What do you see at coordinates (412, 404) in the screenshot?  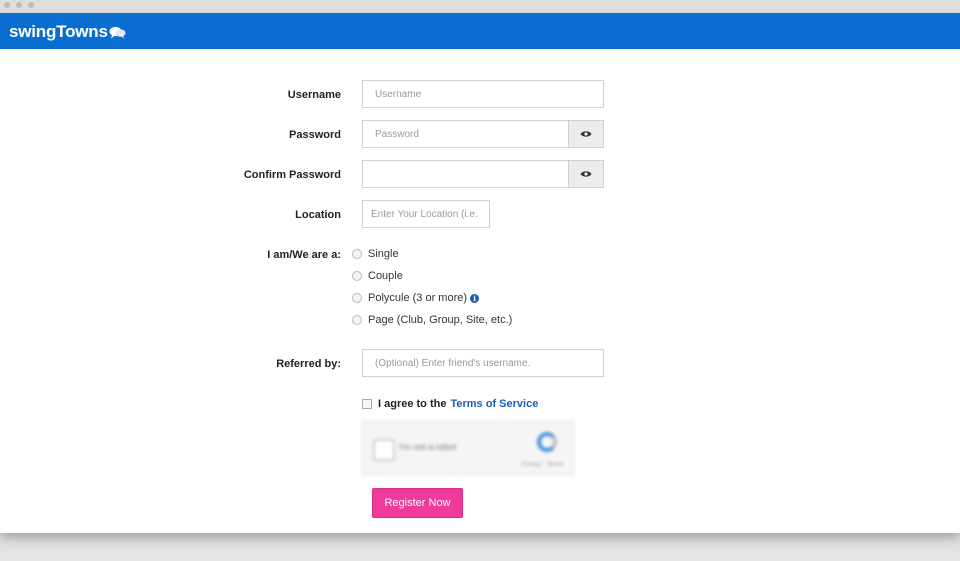 I see `terms-prefix: I agree to the` at bounding box center [412, 404].